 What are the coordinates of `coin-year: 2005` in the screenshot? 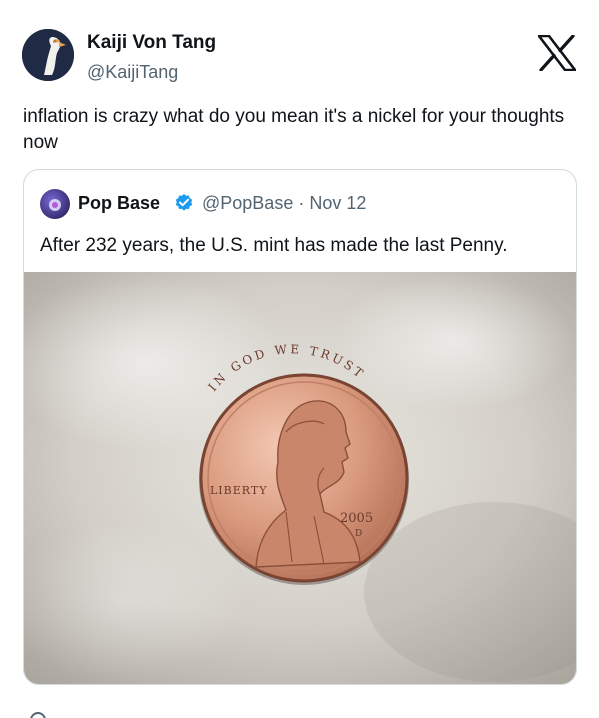 It's located at (356, 518).